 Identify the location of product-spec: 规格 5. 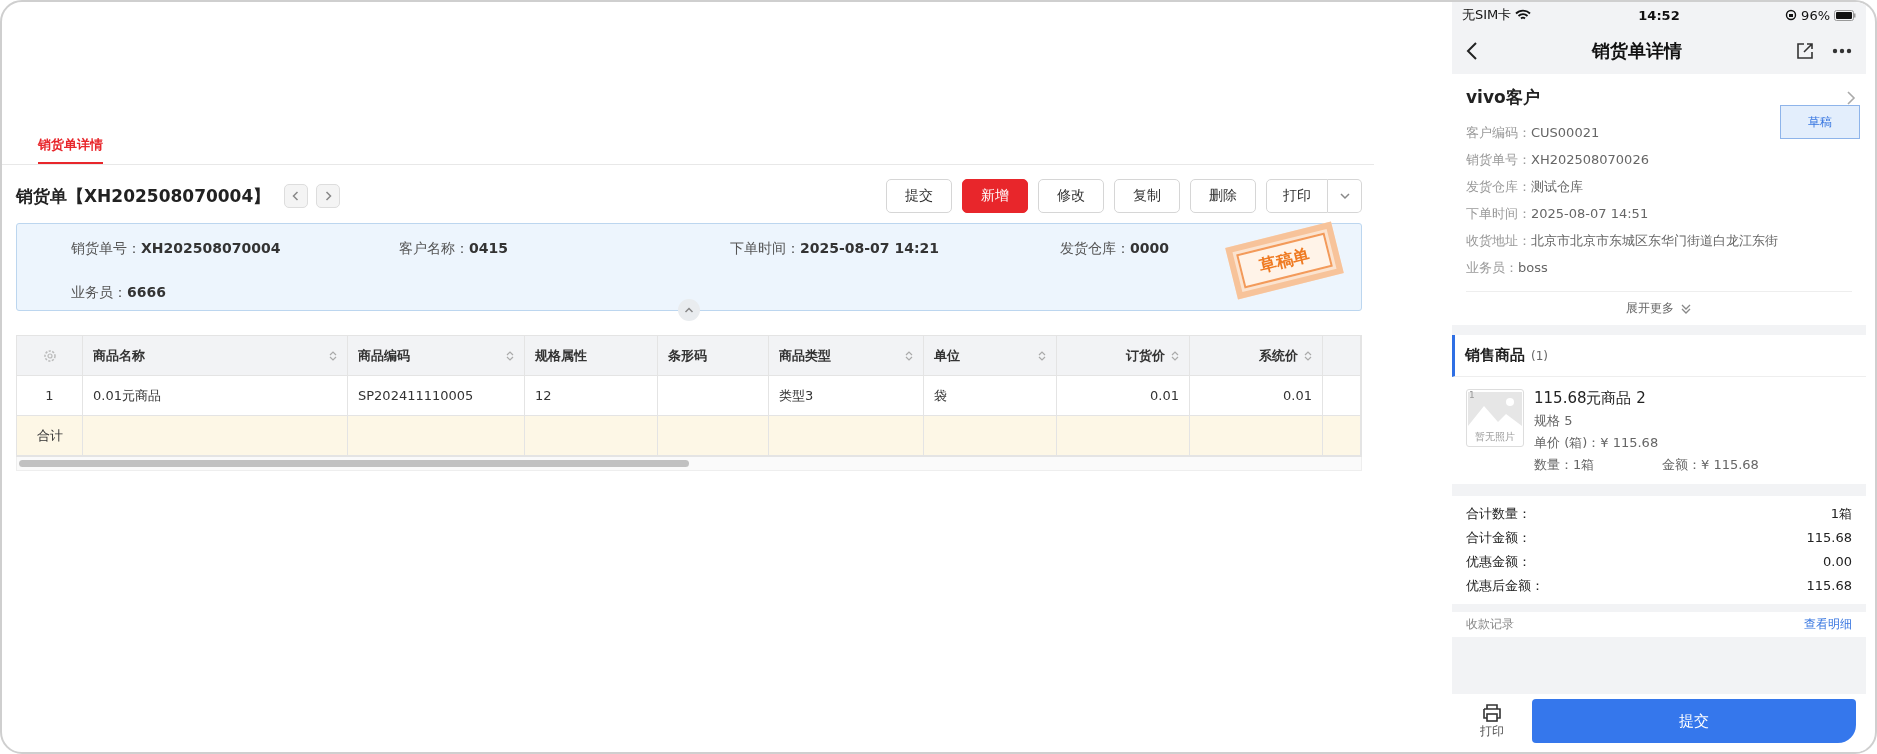
(1554, 421).